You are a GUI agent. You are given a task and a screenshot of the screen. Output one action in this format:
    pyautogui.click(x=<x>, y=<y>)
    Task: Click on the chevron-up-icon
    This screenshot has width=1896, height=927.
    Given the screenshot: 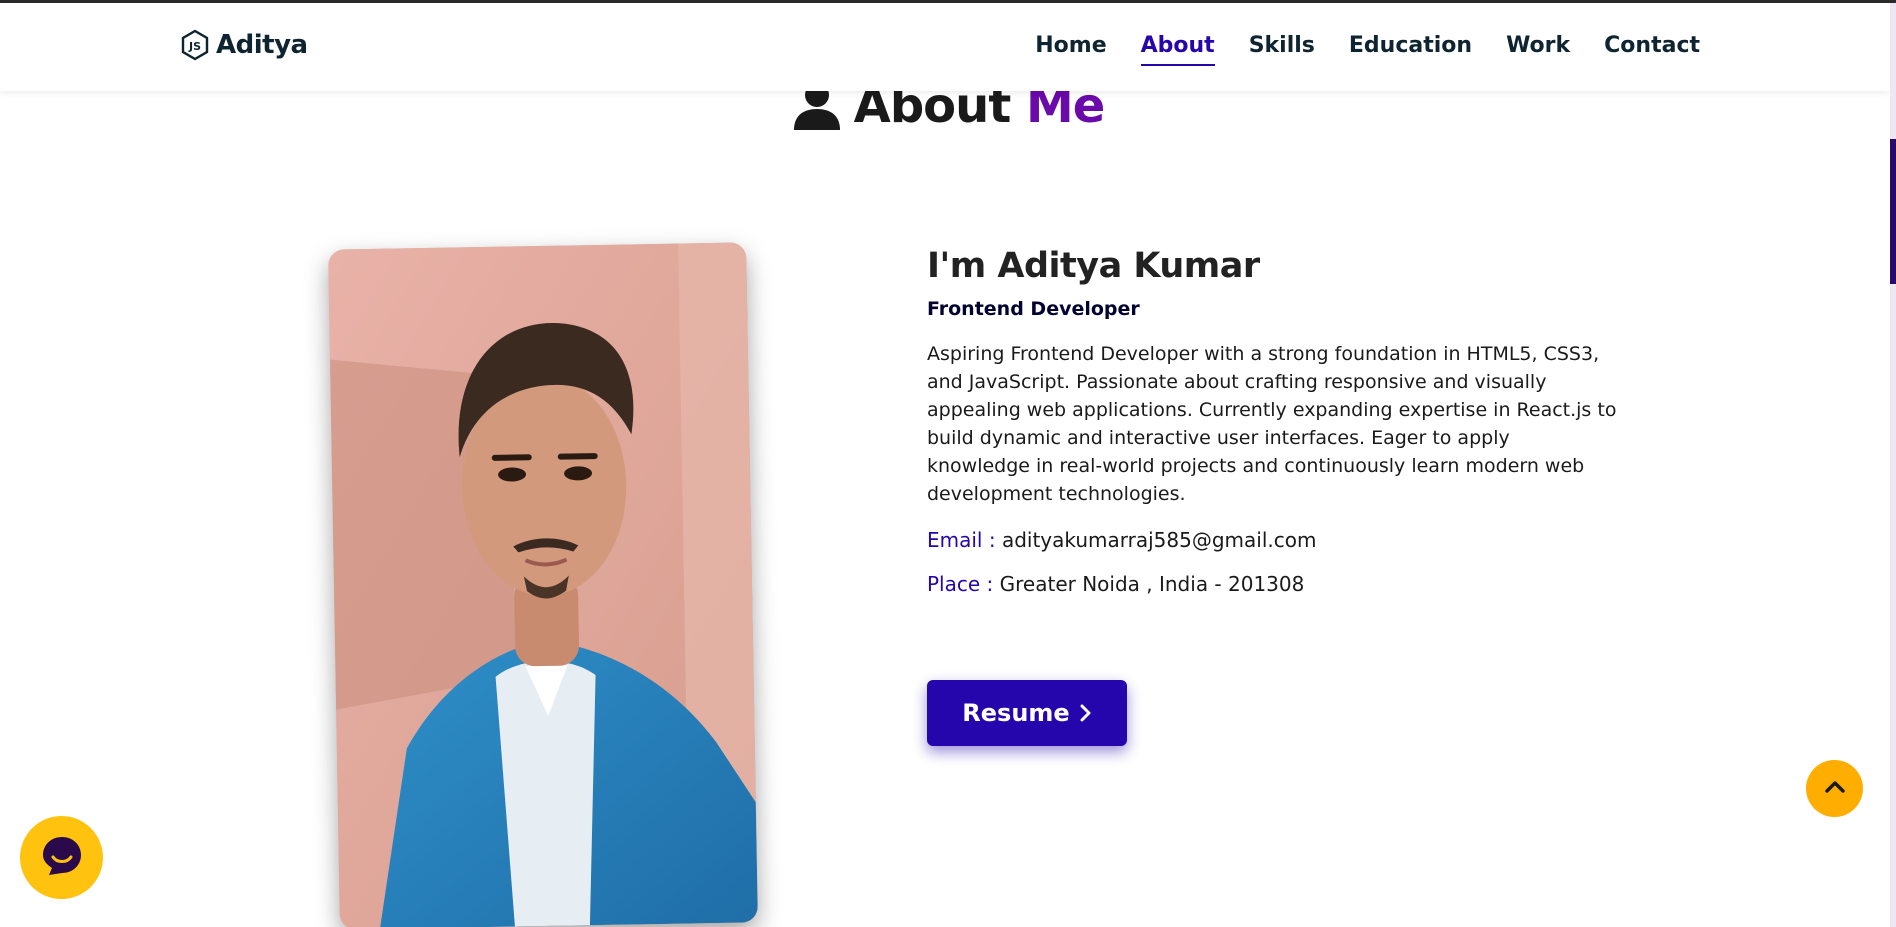 What is the action you would take?
    pyautogui.click(x=1834, y=788)
    